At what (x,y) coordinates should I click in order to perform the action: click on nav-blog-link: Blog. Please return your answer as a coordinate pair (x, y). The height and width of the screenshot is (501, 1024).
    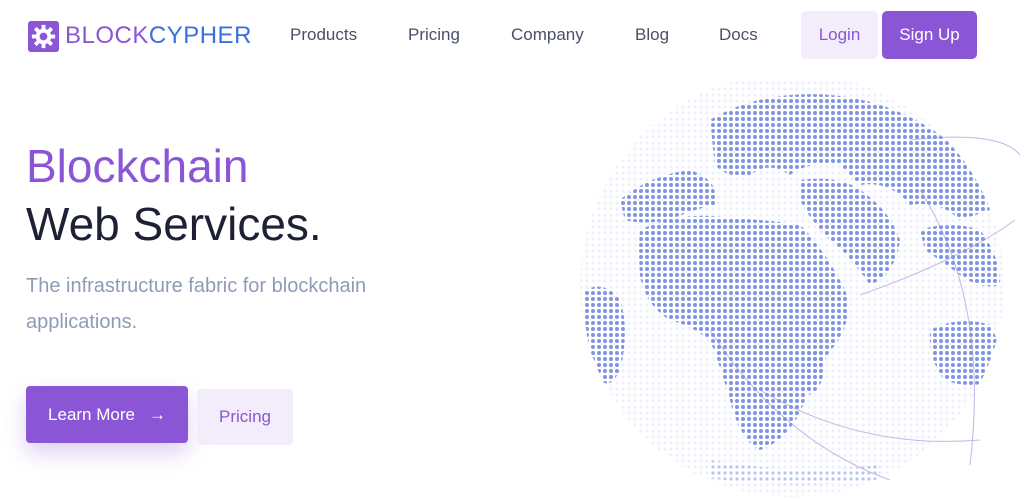
    Looking at the image, I should click on (652, 35).